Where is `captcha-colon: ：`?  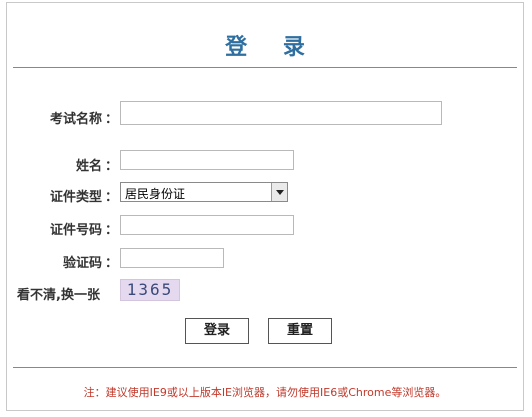
captcha-colon: ： is located at coordinates (112, 263).